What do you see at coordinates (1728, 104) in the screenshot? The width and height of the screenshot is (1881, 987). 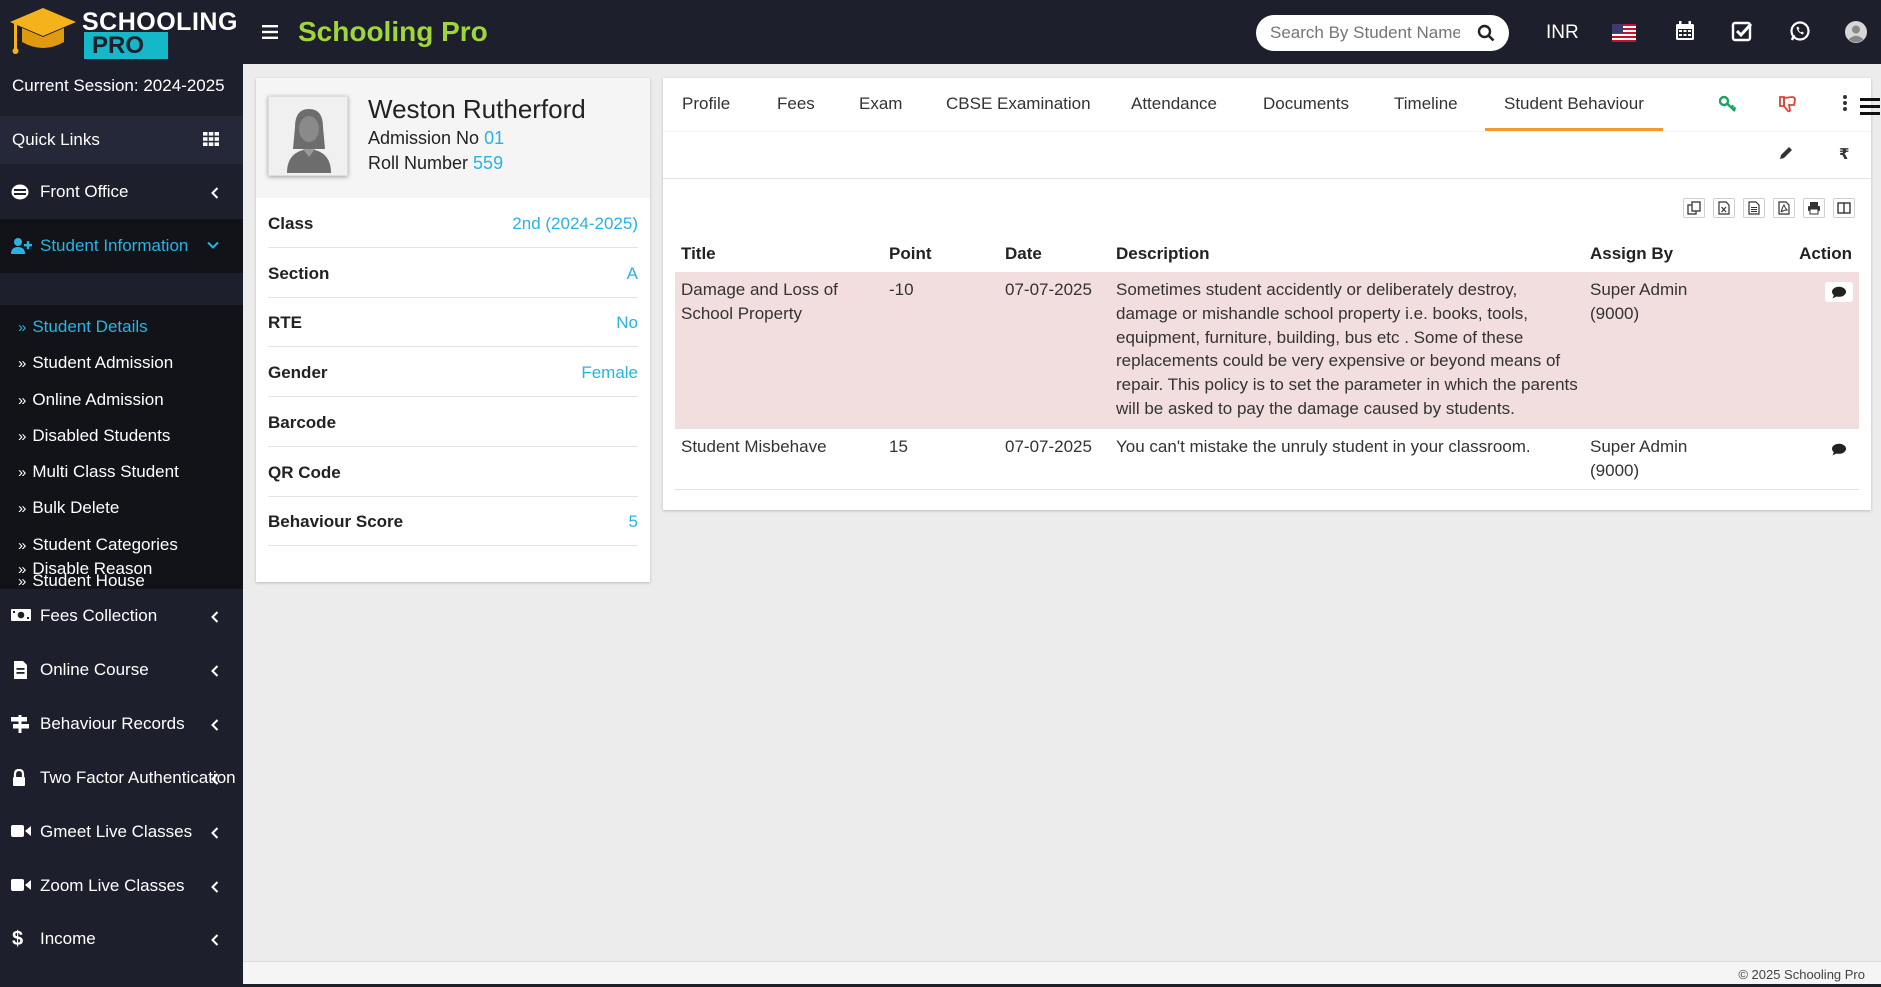 I see `key-icon` at bounding box center [1728, 104].